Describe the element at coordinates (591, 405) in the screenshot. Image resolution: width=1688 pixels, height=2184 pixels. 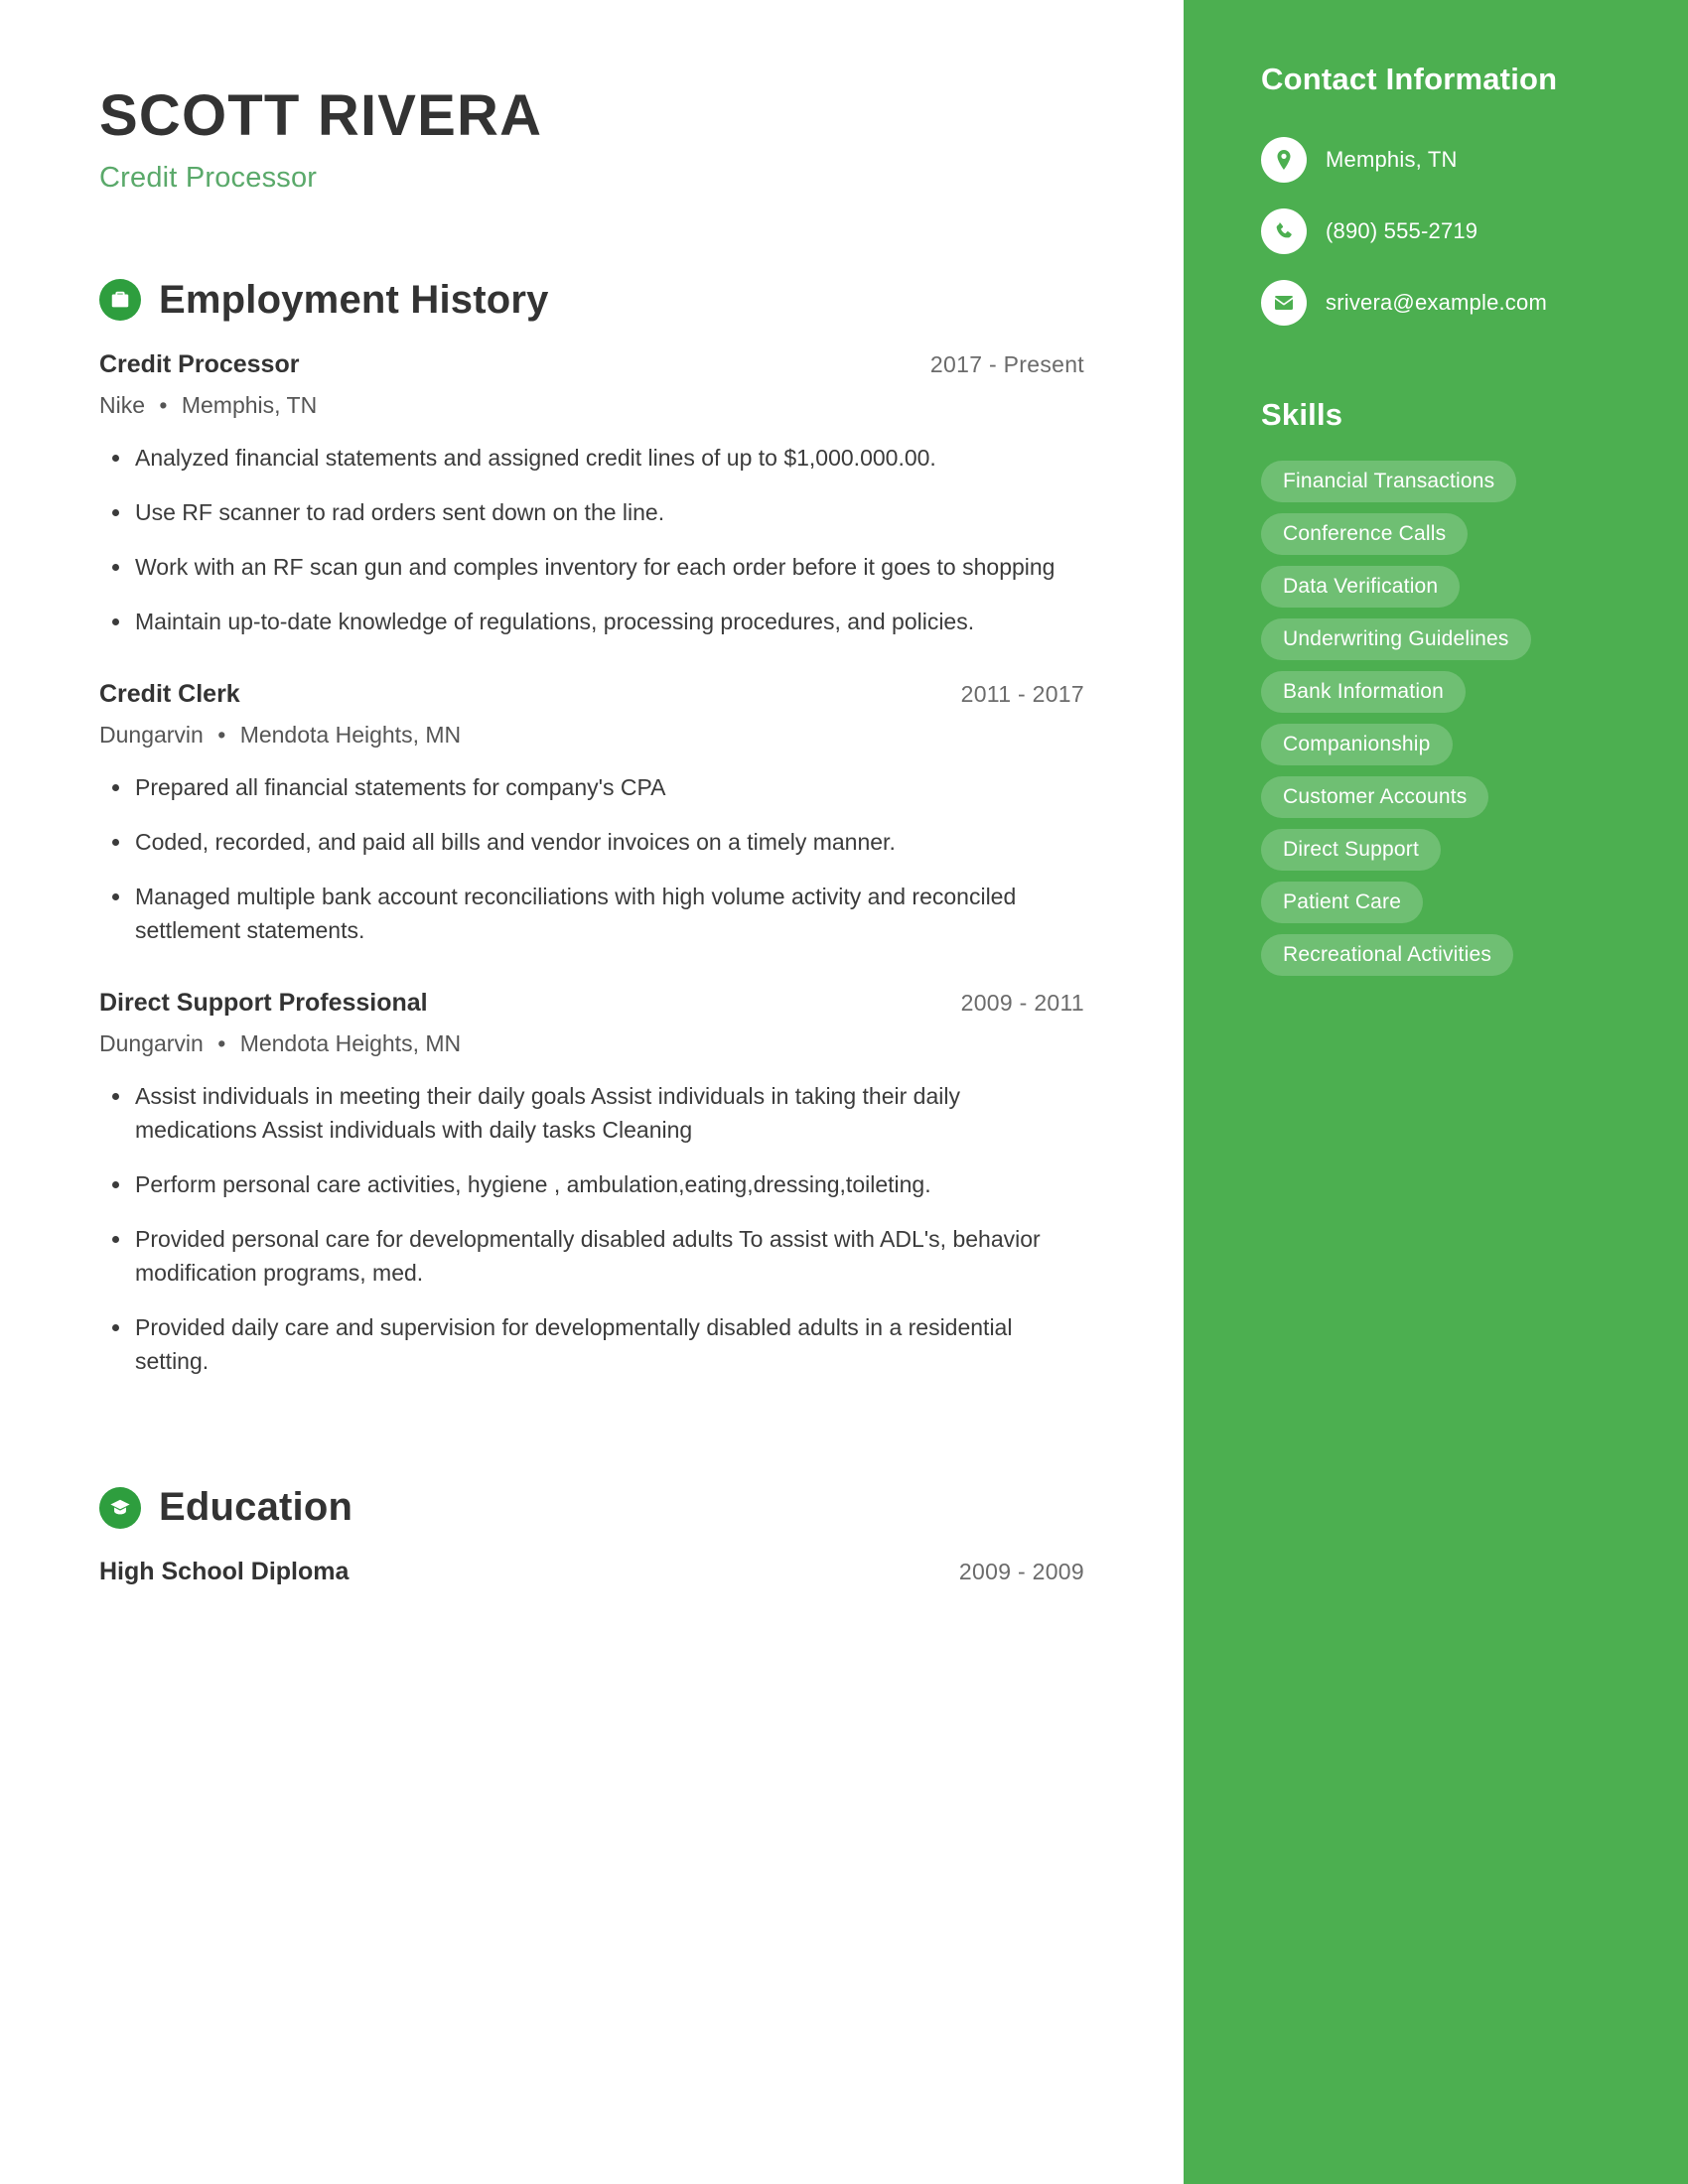
I see `entry-company-location: Nike • Memphis, TN` at that location.